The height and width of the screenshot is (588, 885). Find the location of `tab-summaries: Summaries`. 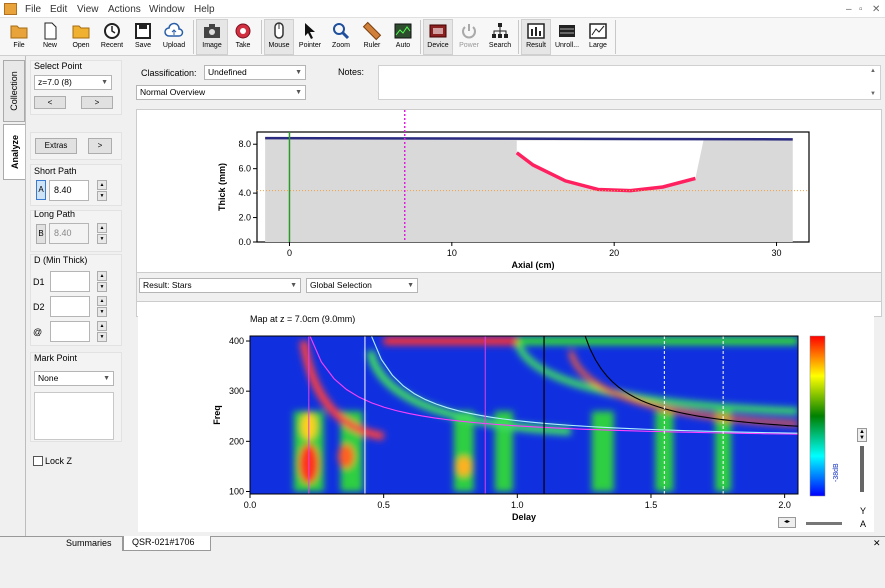

tab-summaries: Summaries is located at coordinates (85, 544).